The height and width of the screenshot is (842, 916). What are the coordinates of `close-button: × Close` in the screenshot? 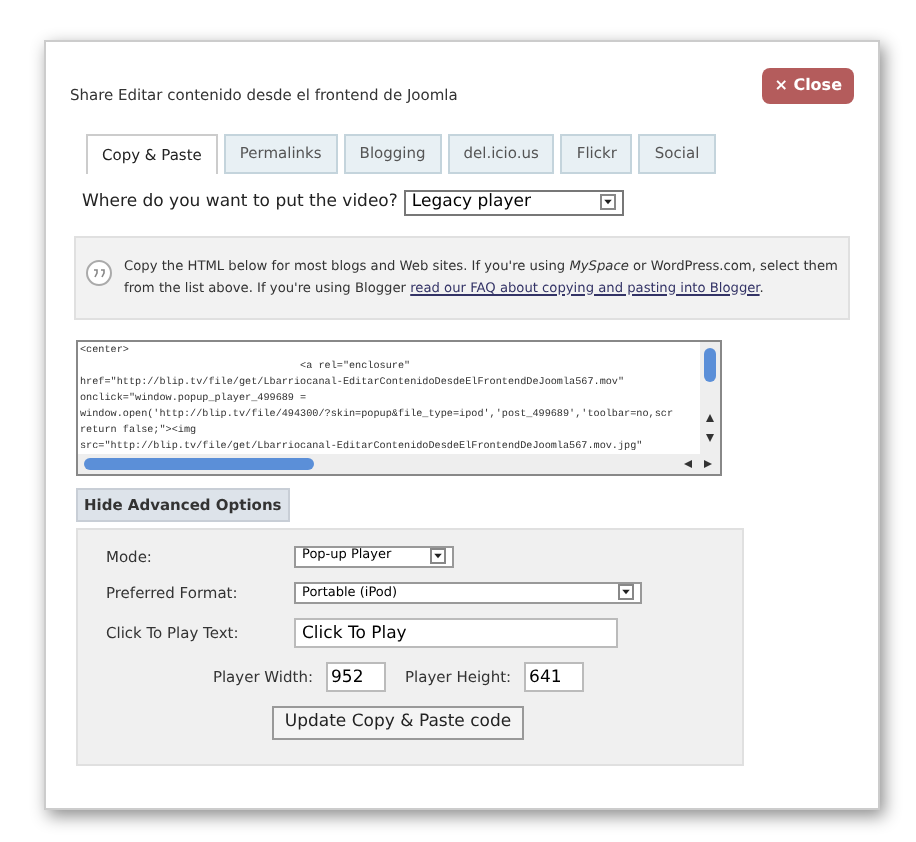 It's located at (808, 86).